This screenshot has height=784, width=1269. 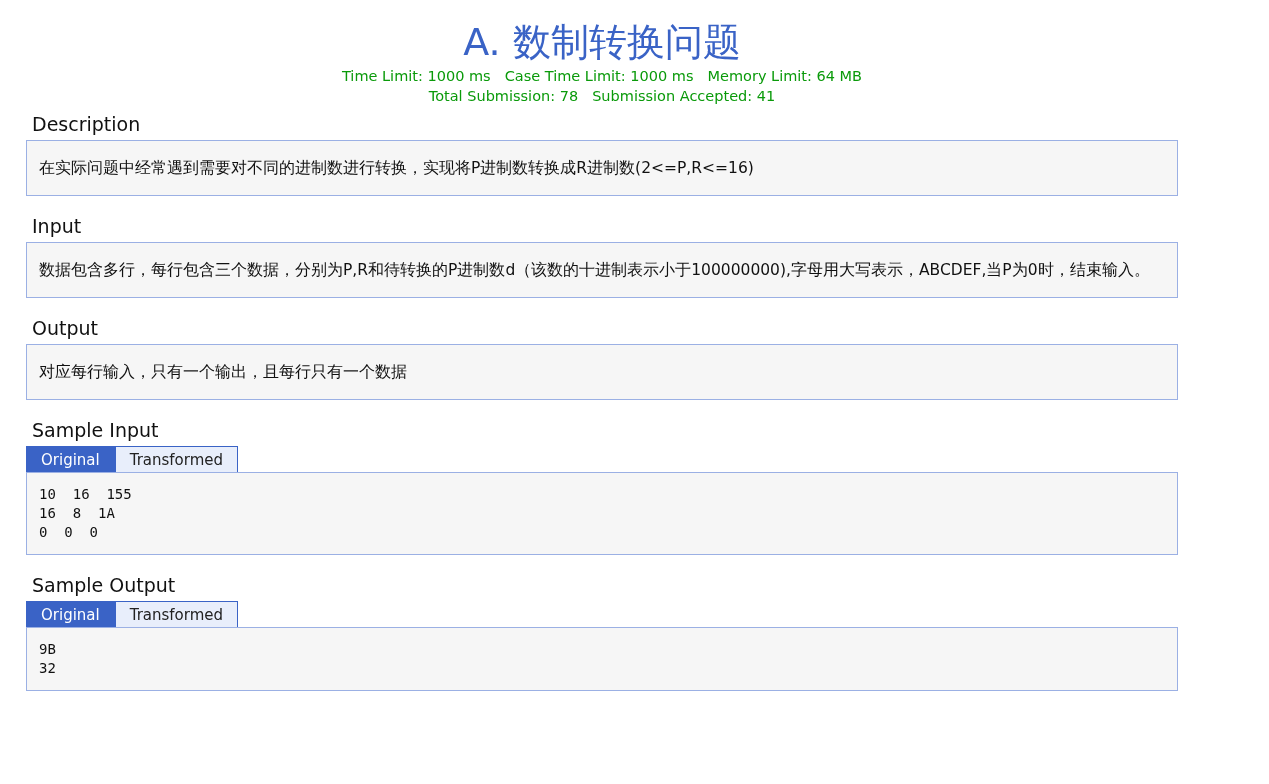 What do you see at coordinates (684, 96) in the screenshot?
I see `submission-info: Submission Accepted: 41` at bounding box center [684, 96].